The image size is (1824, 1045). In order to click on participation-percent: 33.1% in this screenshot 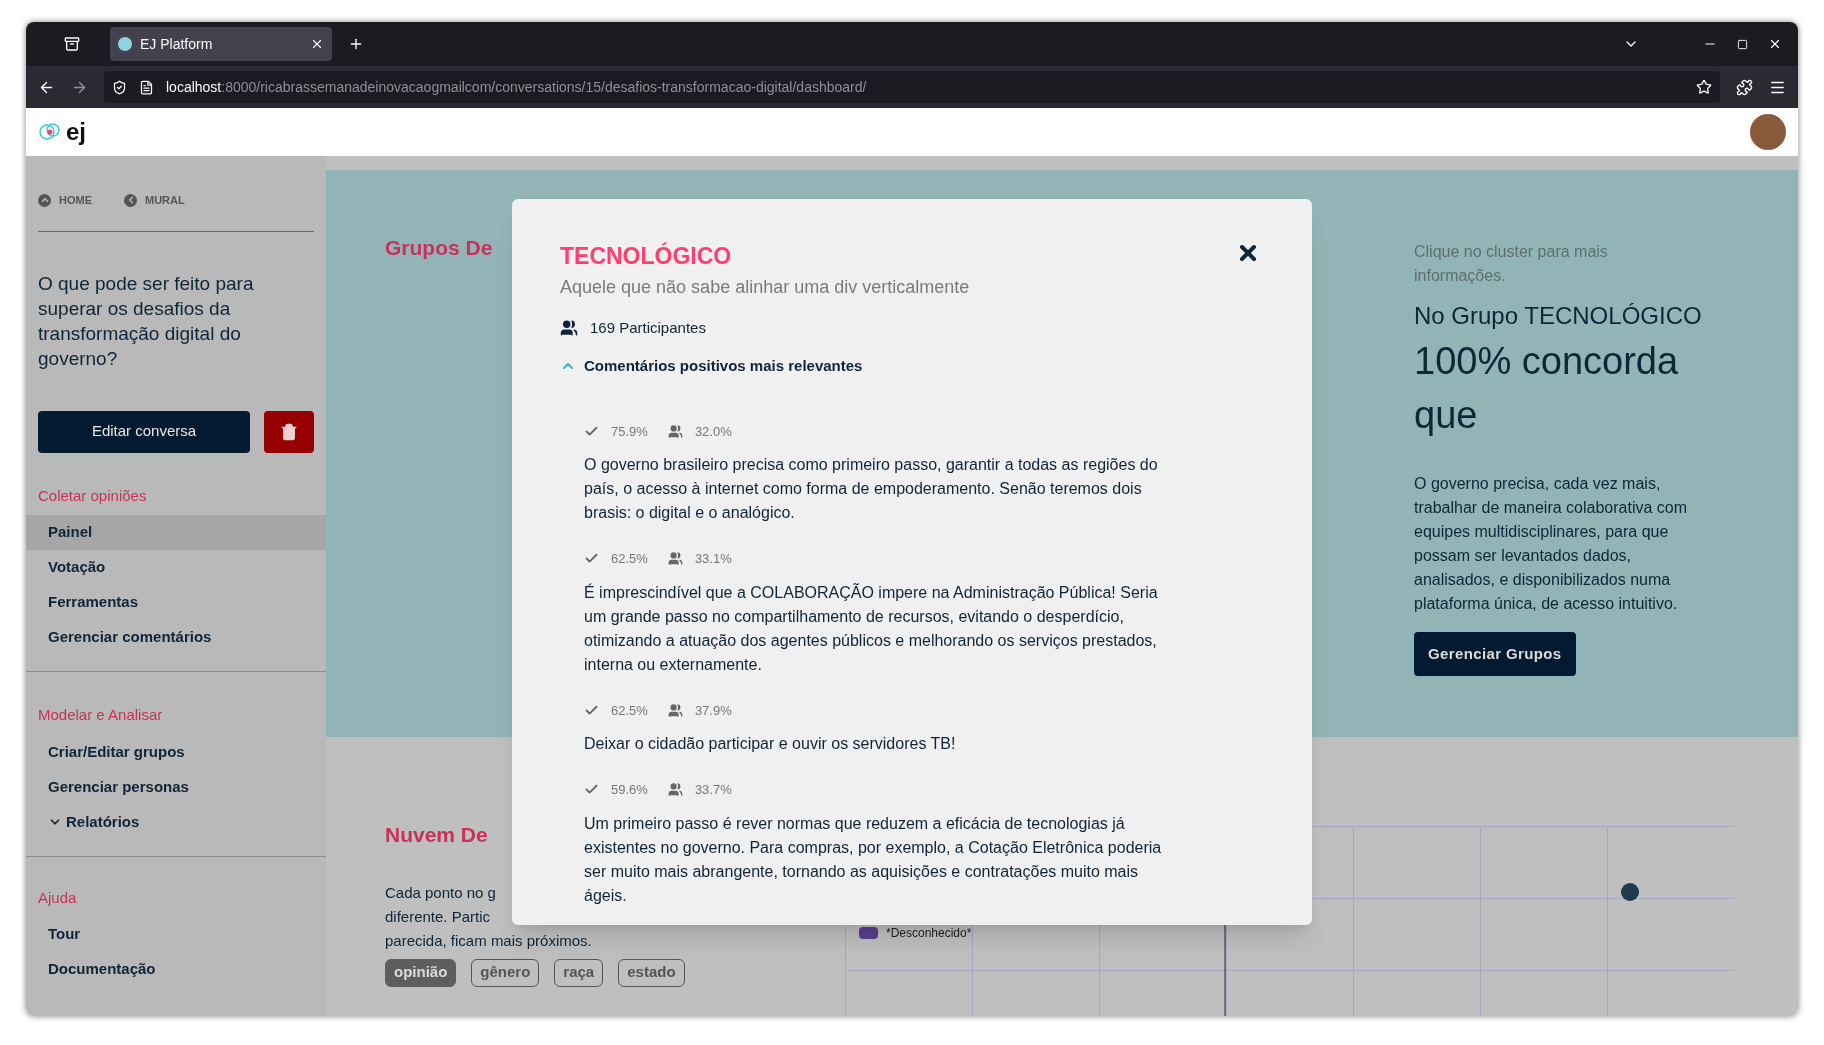, I will do `click(713, 559)`.